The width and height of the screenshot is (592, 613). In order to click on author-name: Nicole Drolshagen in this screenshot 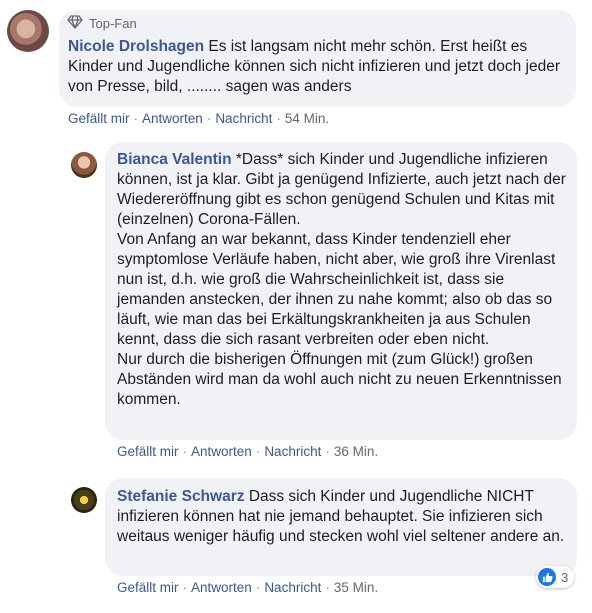, I will do `click(136, 46)`.